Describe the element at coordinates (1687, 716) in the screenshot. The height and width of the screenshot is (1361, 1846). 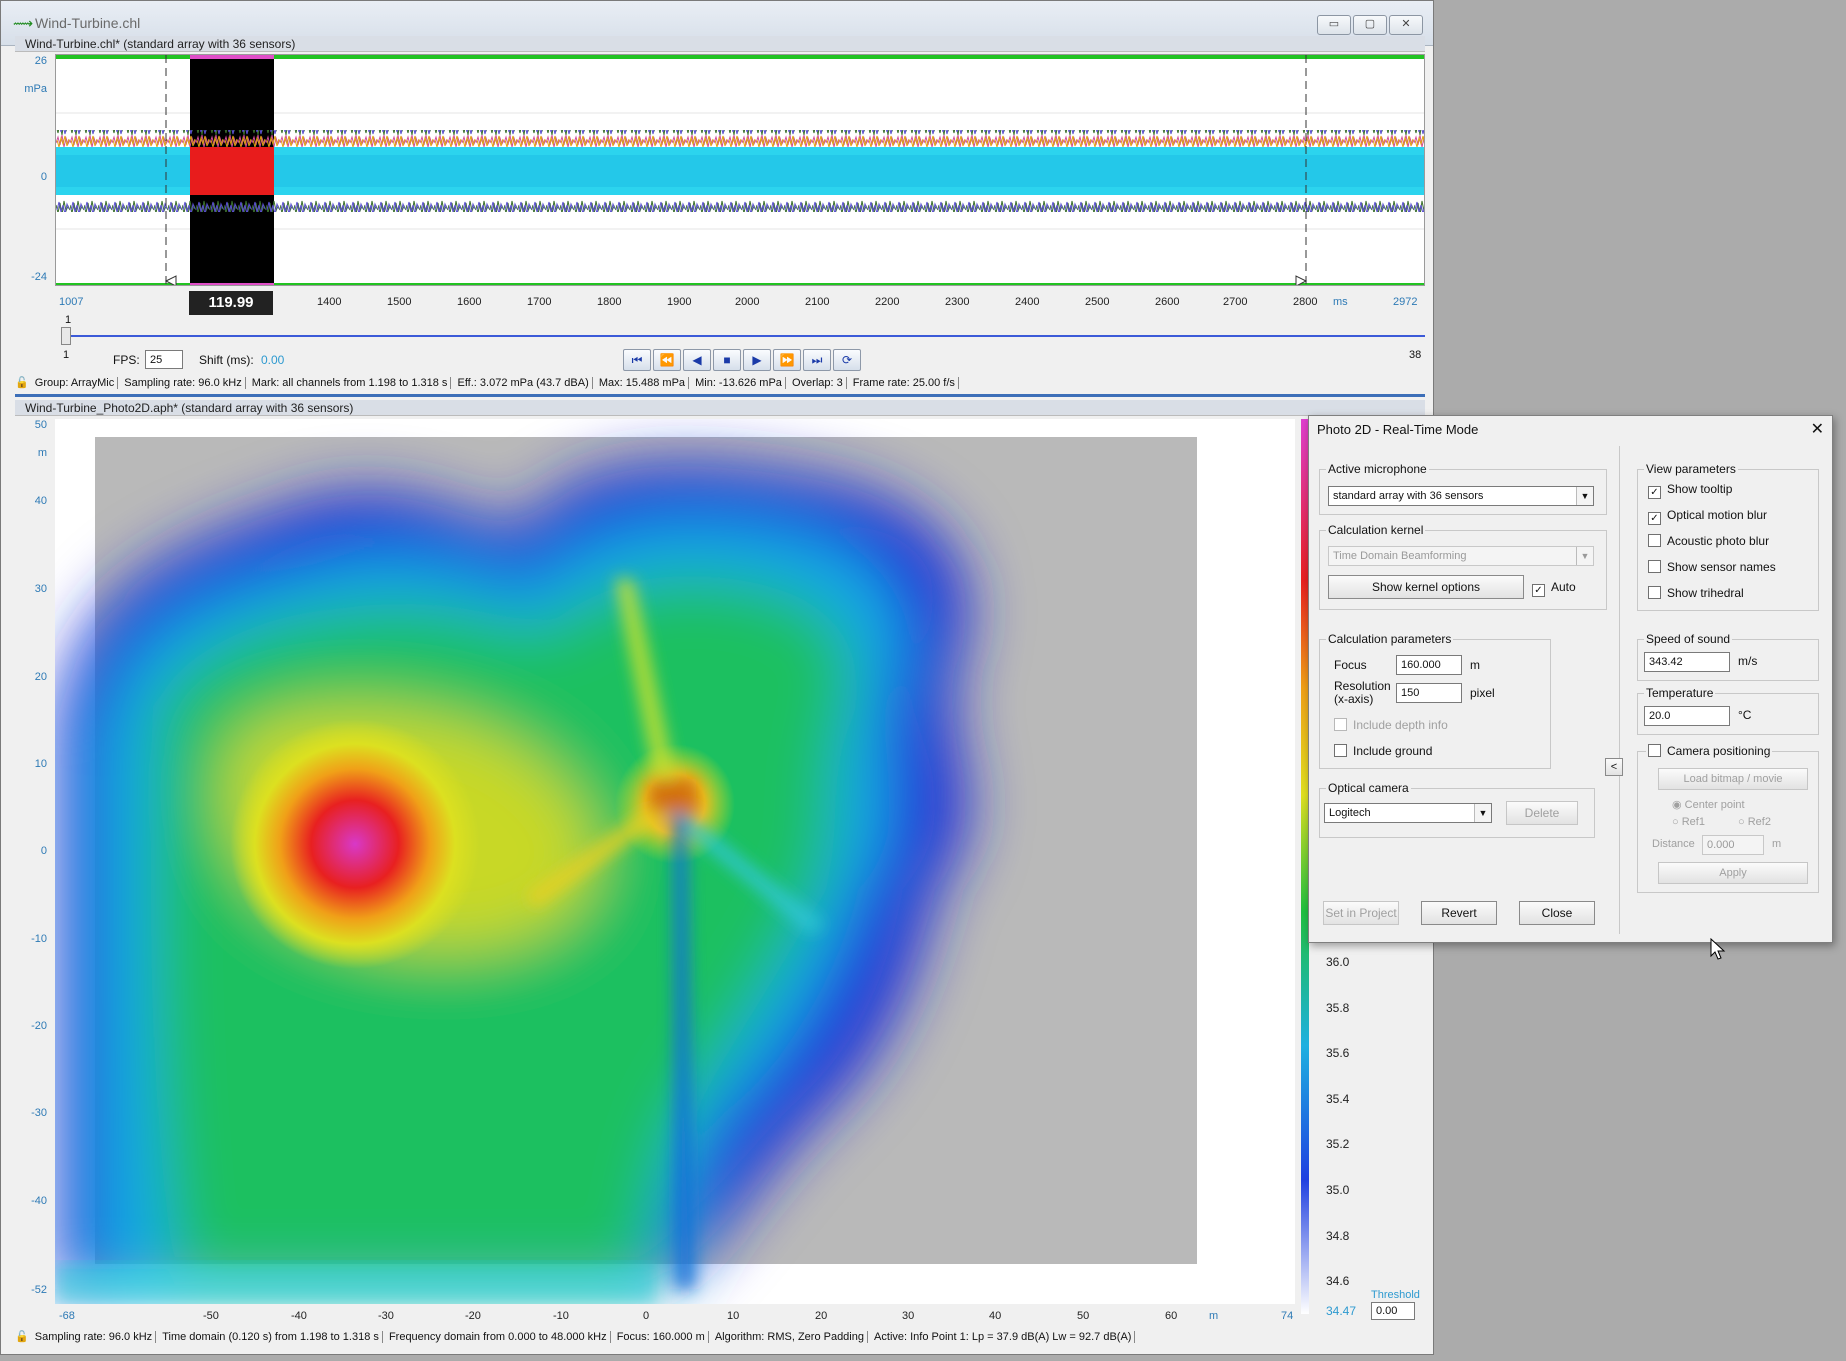
I see `temperature-input: 20.0` at that location.